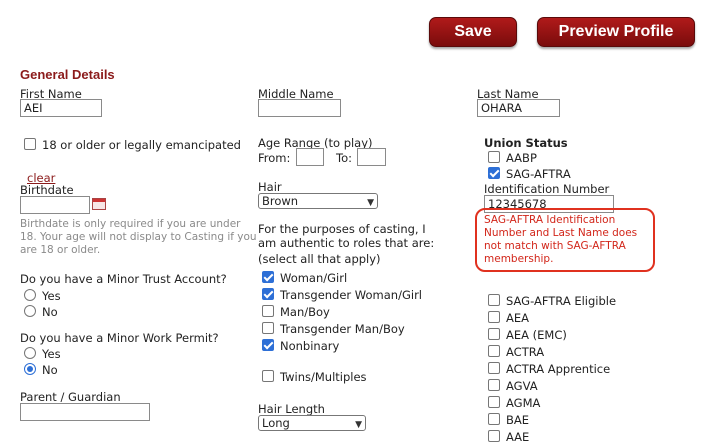 The image size is (707, 446). What do you see at coordinates (61, 108) in the screenshot?
I see `first-name-input: AEI` at bounding box center [61, 108].